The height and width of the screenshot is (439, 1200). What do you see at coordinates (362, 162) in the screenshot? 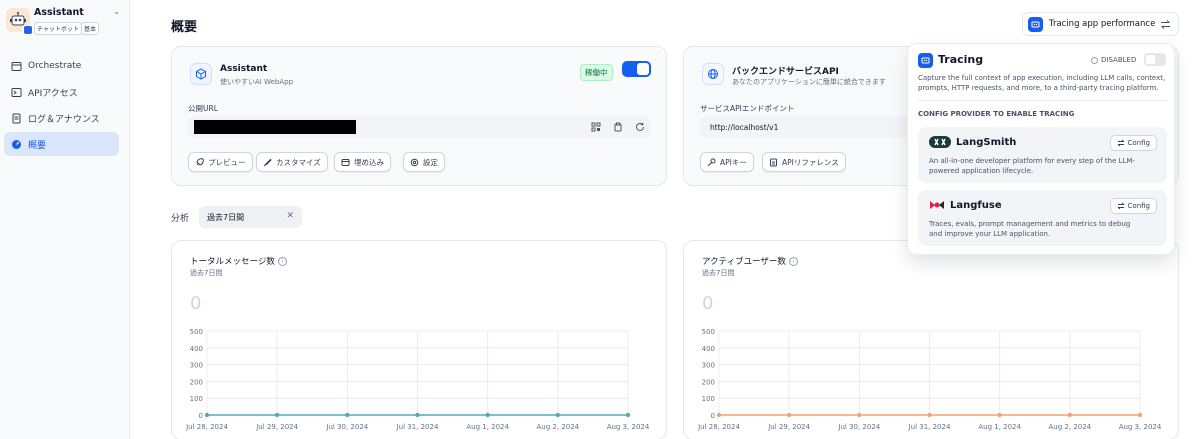
I see `embed-button: 埋め込み` at bounding box center [362, 162].